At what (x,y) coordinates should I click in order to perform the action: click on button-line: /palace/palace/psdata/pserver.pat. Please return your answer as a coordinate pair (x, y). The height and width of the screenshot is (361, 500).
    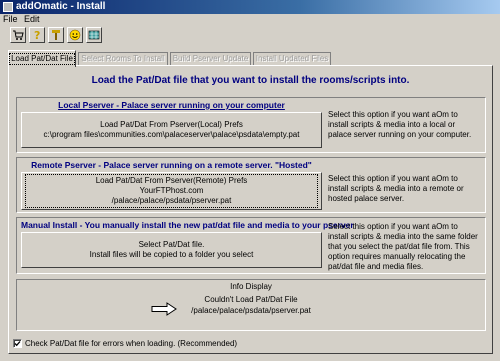
    Looking at the image, I should click on (171, 200).